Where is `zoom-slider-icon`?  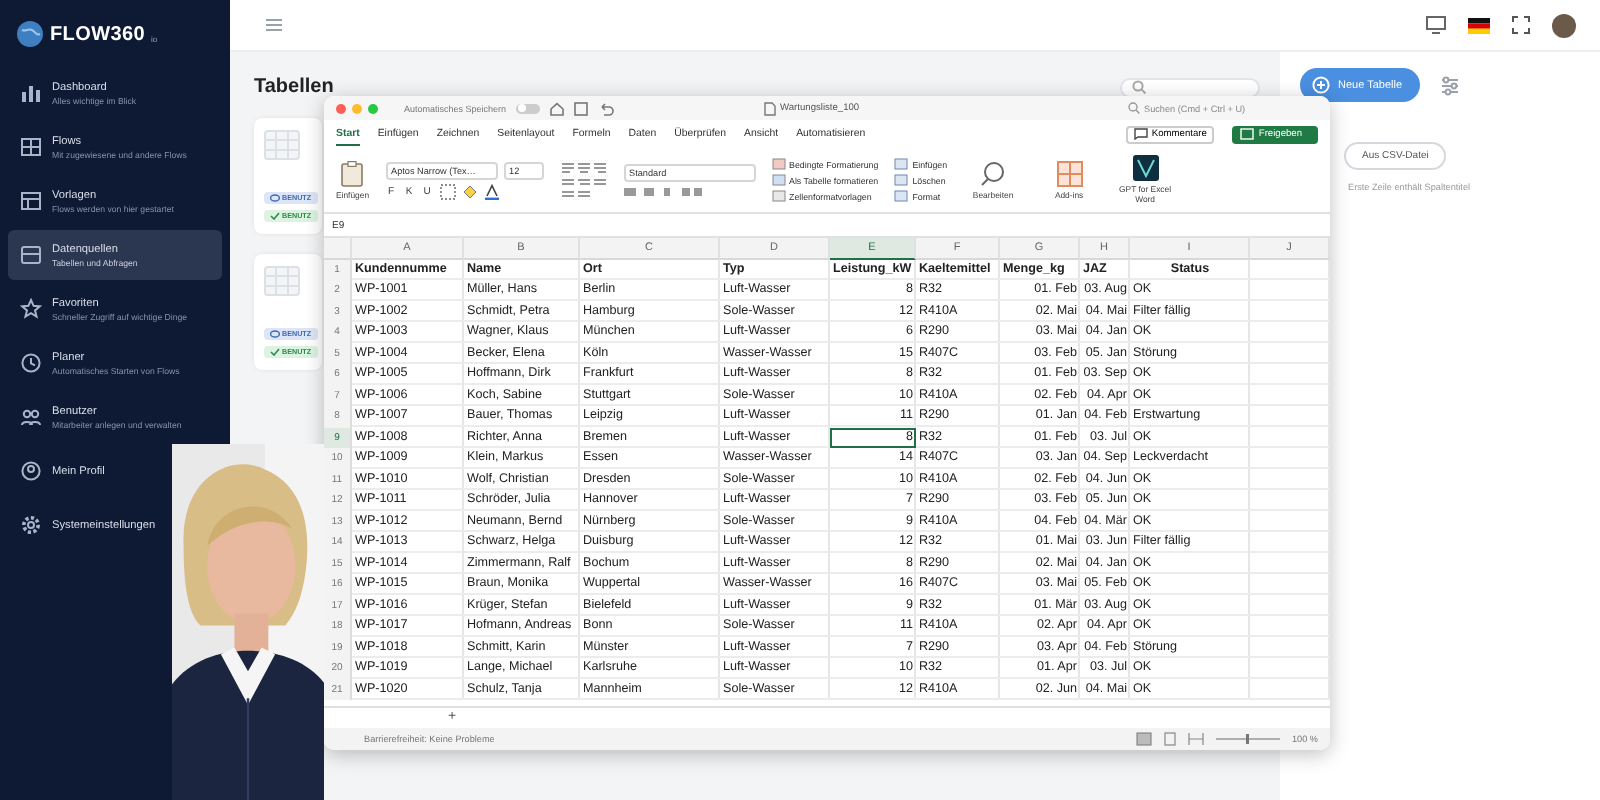 zoom-slider-icon is located at coordinates (1247, 739).